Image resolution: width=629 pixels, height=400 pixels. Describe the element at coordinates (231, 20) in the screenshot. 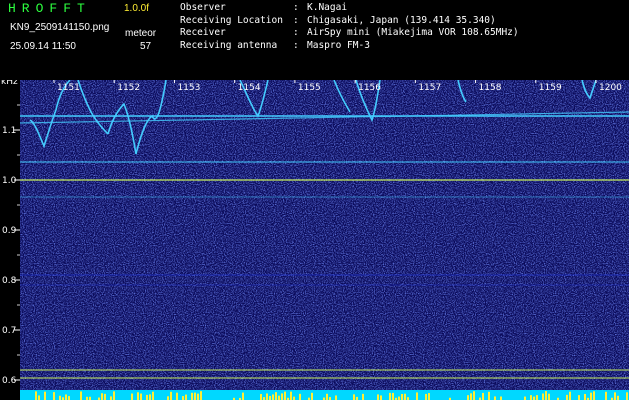

I see `info-key: Receiving Location` at that location.